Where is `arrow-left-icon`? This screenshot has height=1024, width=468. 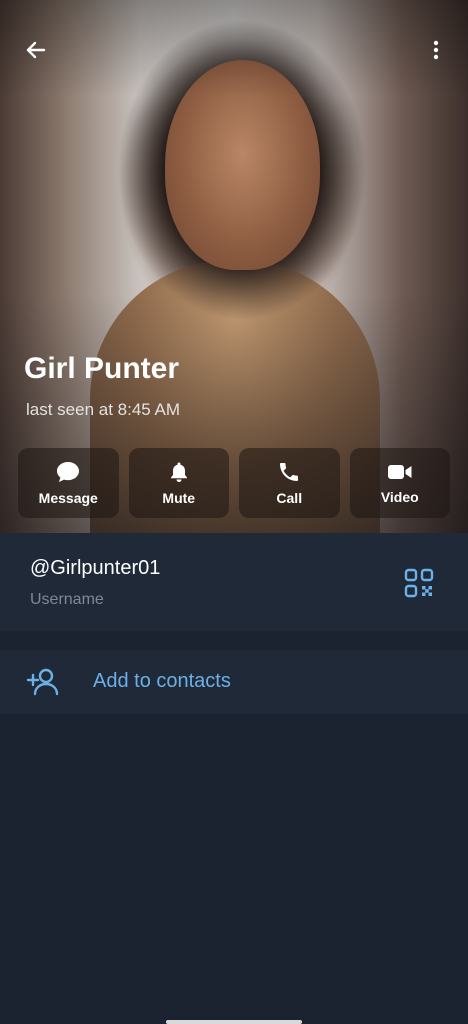
arrow-left-icon is located at coordinates (36, 50).